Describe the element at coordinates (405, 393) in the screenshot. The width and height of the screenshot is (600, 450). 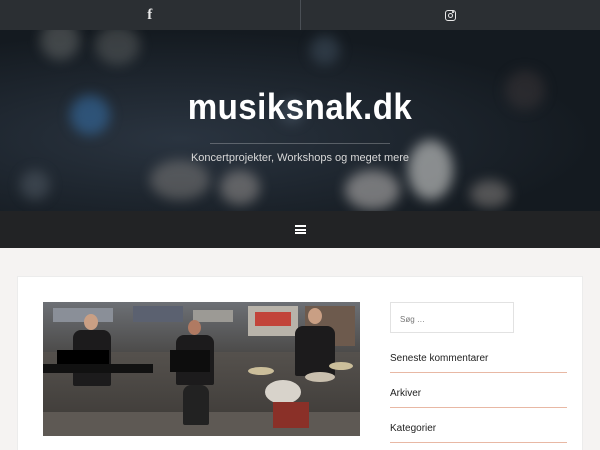
I see `widget-title: Arkiver` at that location.